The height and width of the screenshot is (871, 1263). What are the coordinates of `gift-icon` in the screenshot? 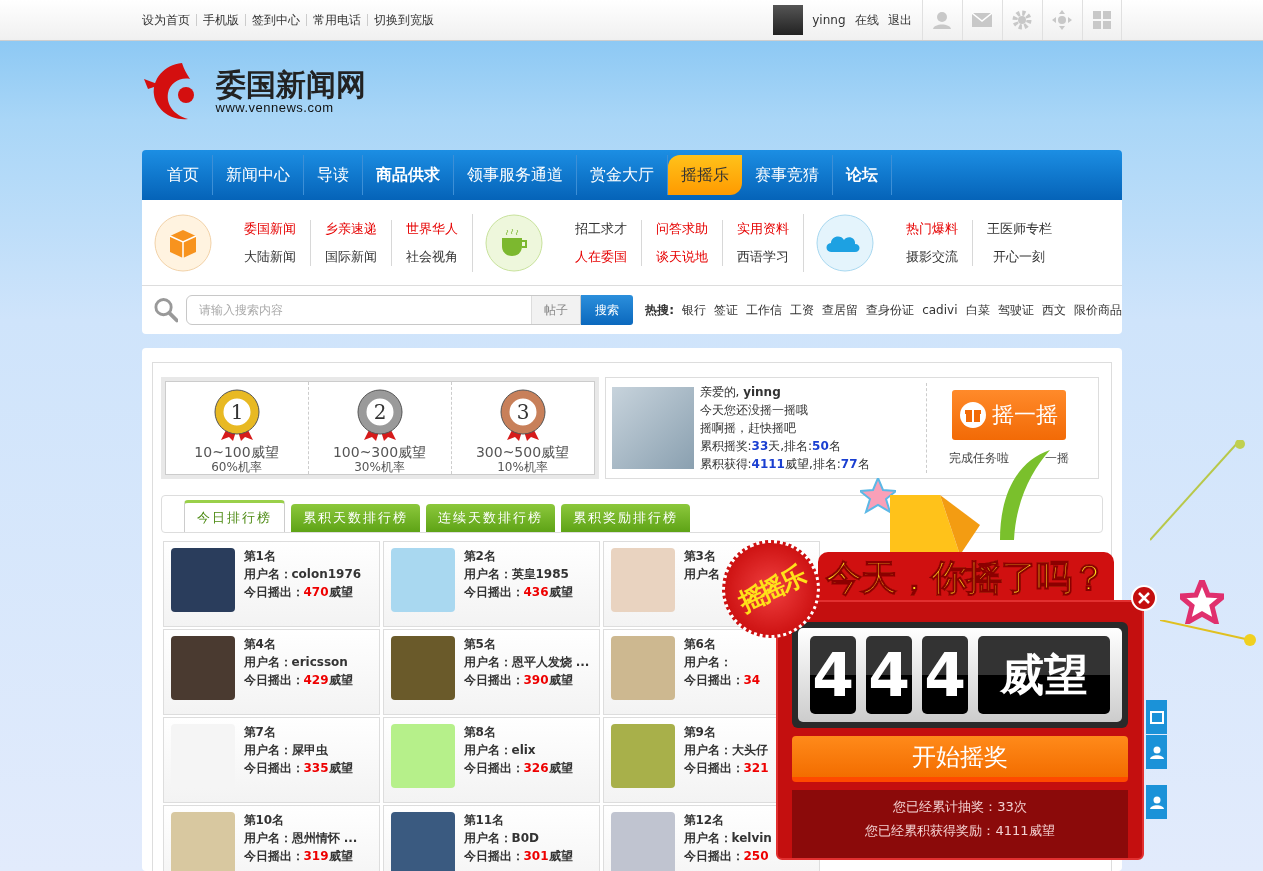 It's located at (973, 414).